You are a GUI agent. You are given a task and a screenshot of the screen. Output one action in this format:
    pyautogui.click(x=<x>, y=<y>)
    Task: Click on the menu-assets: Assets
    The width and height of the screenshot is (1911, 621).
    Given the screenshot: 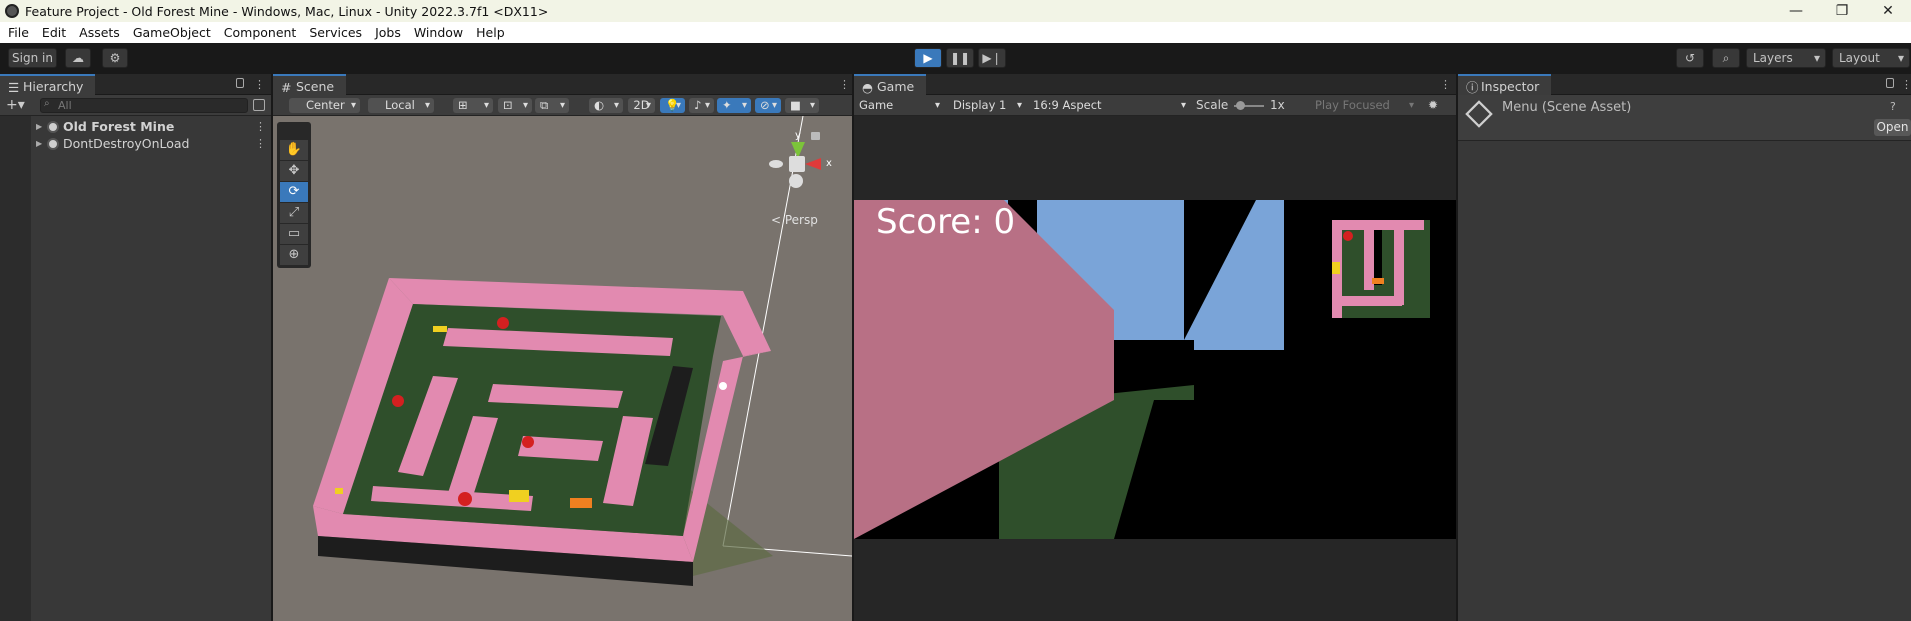 What is the action you would take?
    pyautogui.click(x=99, y=32)
    